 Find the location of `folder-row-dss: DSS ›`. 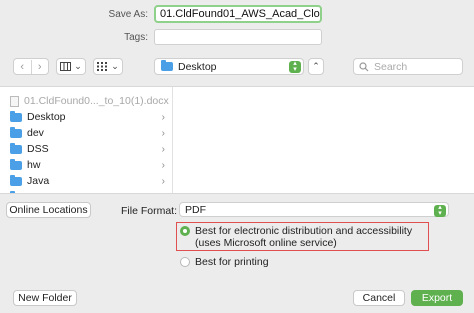

folder-row-dss: DSS › is located at coordinates (86, 149).